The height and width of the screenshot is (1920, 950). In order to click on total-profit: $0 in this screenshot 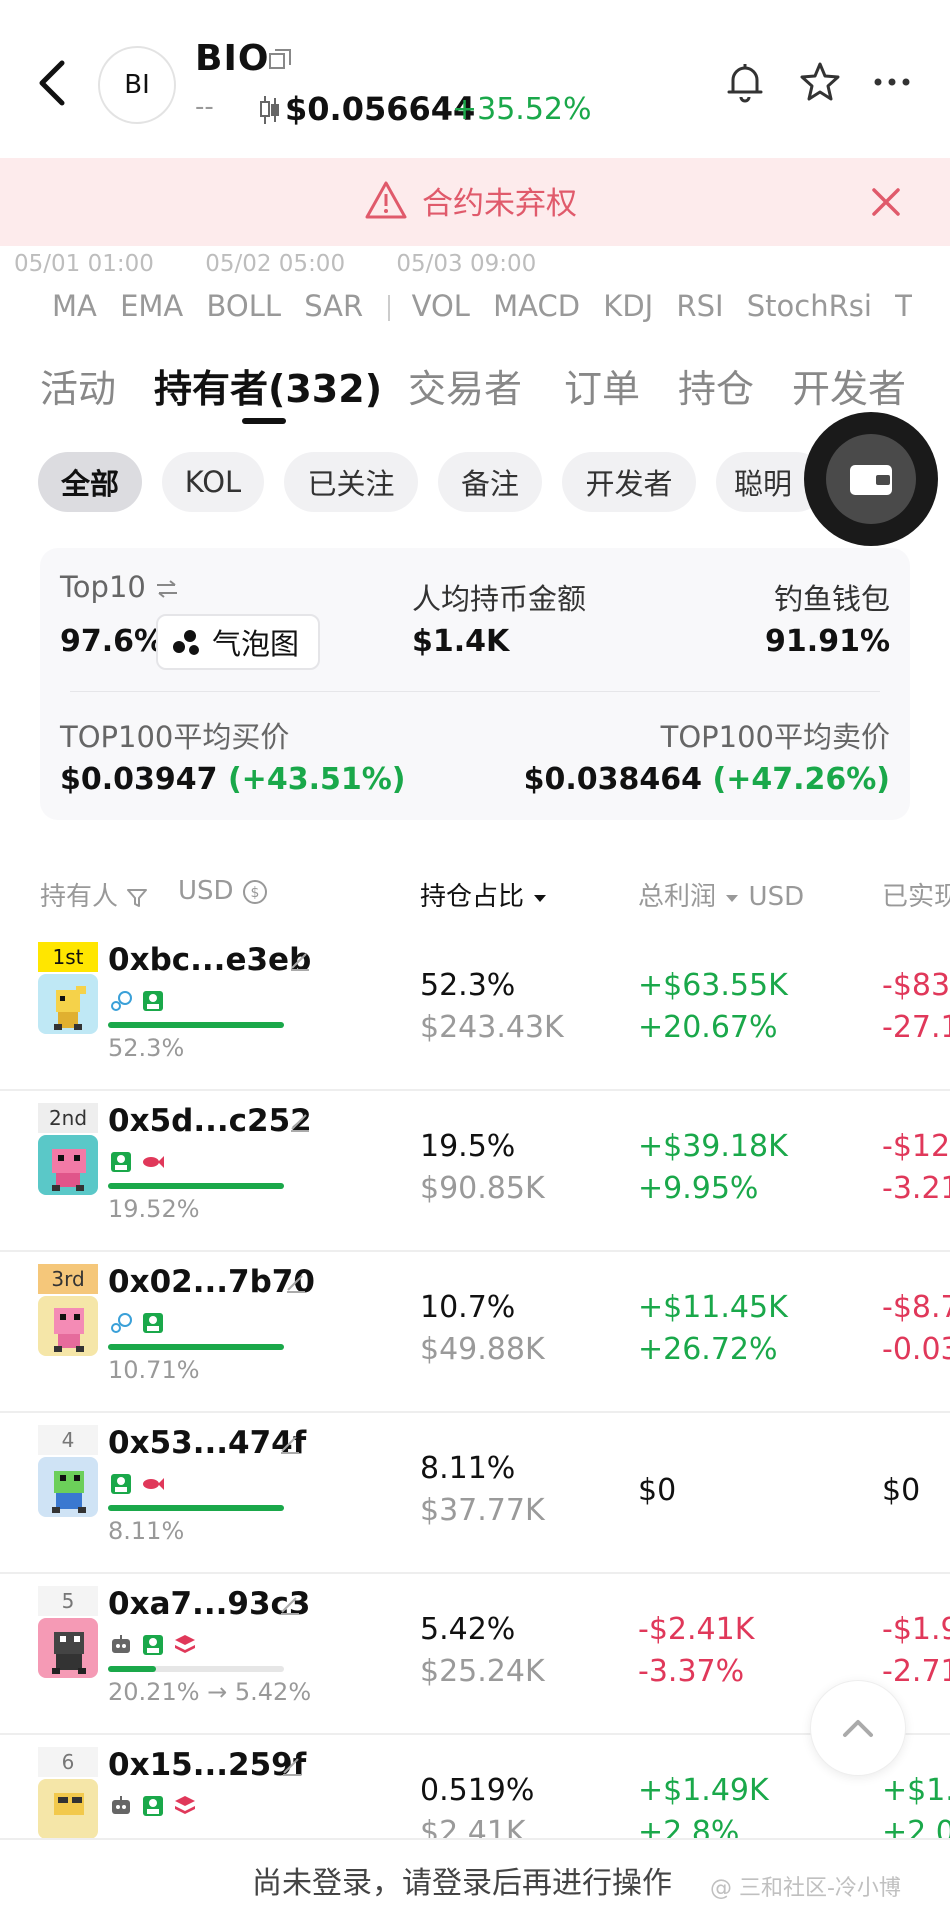, I will do `click(657, 1490)`.